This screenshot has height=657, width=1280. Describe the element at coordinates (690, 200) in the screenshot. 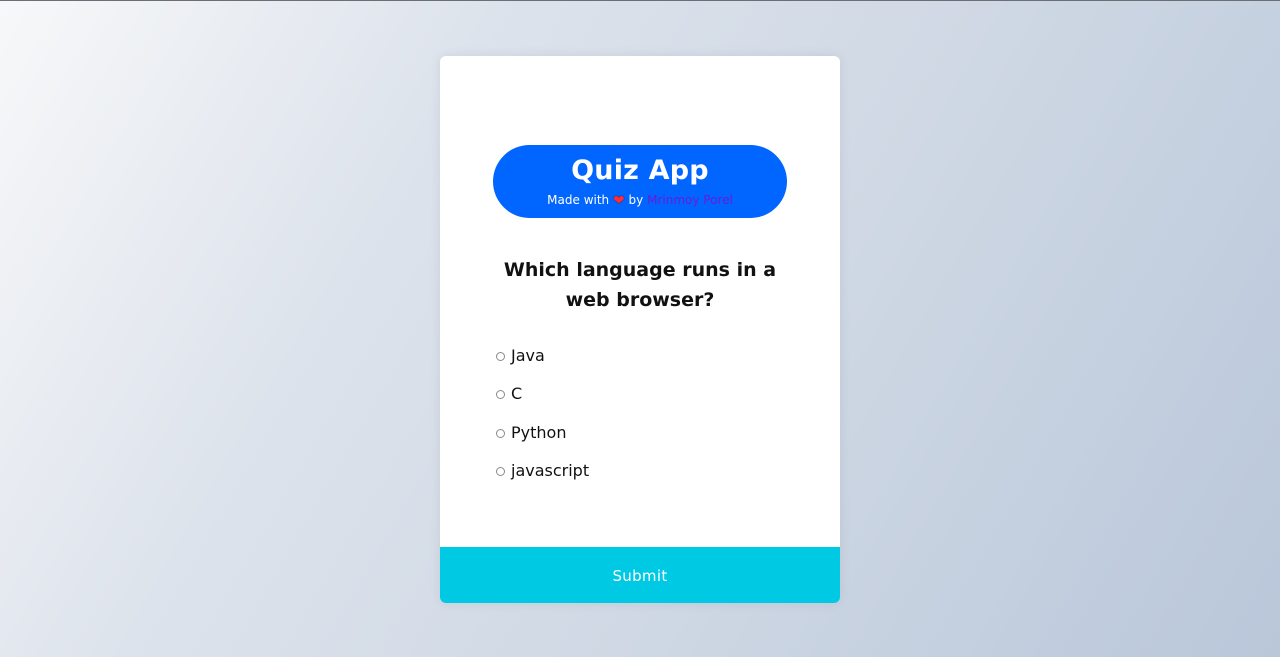

I see `author-link: Mrinmoy Porel` at that location.